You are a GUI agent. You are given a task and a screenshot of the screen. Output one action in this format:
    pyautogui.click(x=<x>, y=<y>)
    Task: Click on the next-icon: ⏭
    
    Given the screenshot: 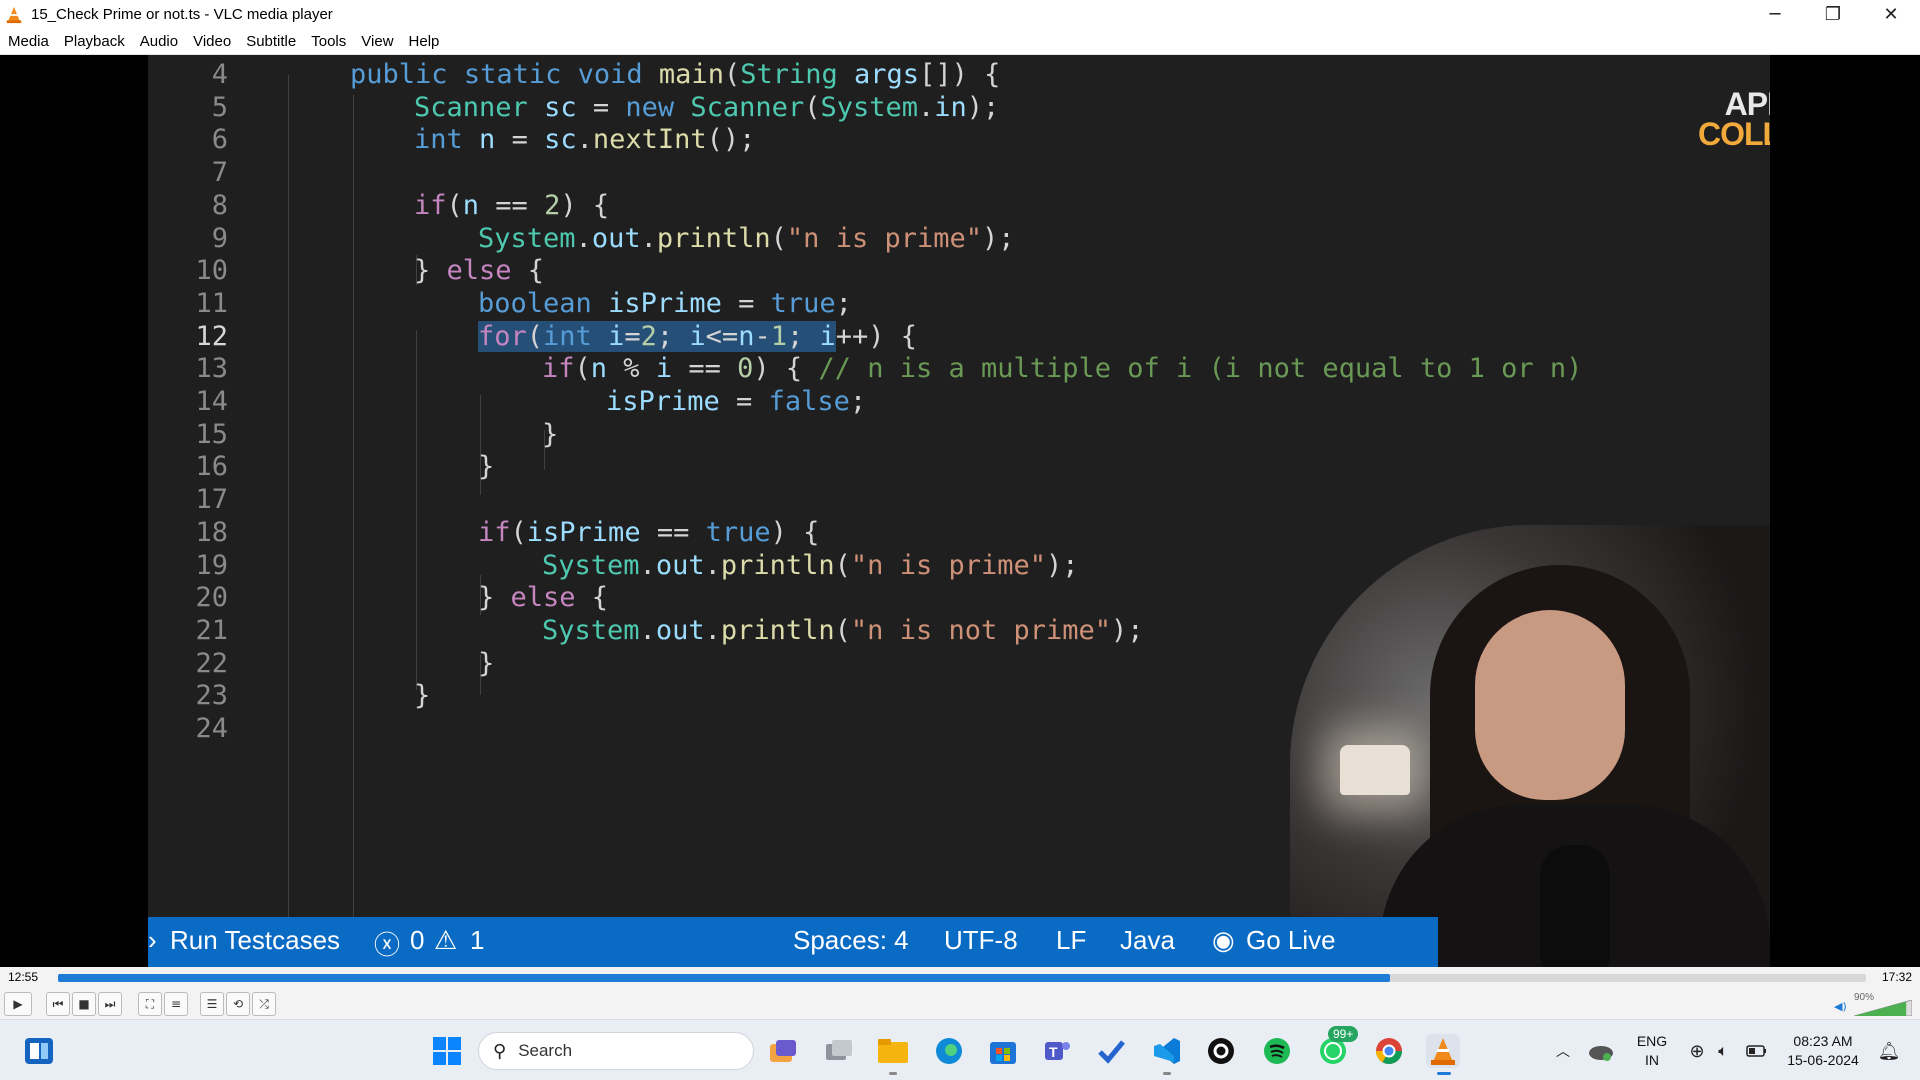 What is the action you would take?
    pyautogui.click(x=110, y=1004)
    